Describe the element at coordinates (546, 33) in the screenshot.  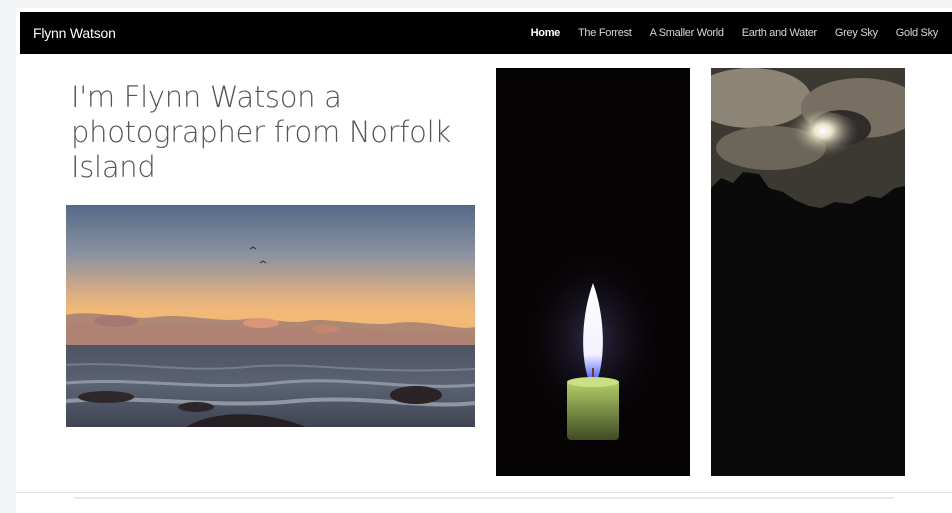
I see `nav-link-home: Home` at that location.